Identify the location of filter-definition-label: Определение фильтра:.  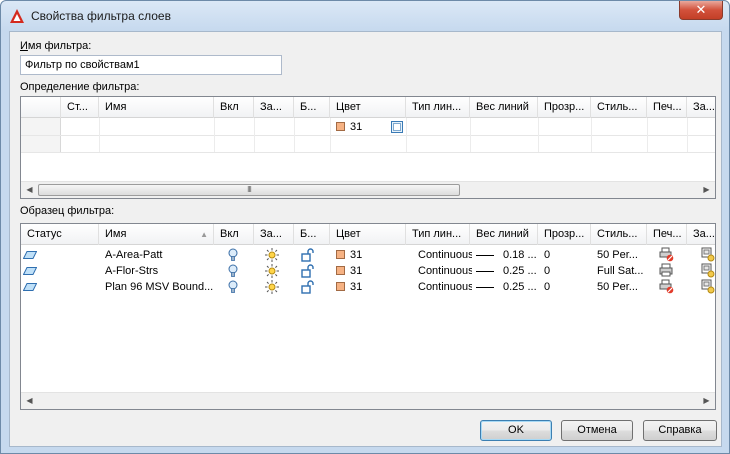
(80, 87).